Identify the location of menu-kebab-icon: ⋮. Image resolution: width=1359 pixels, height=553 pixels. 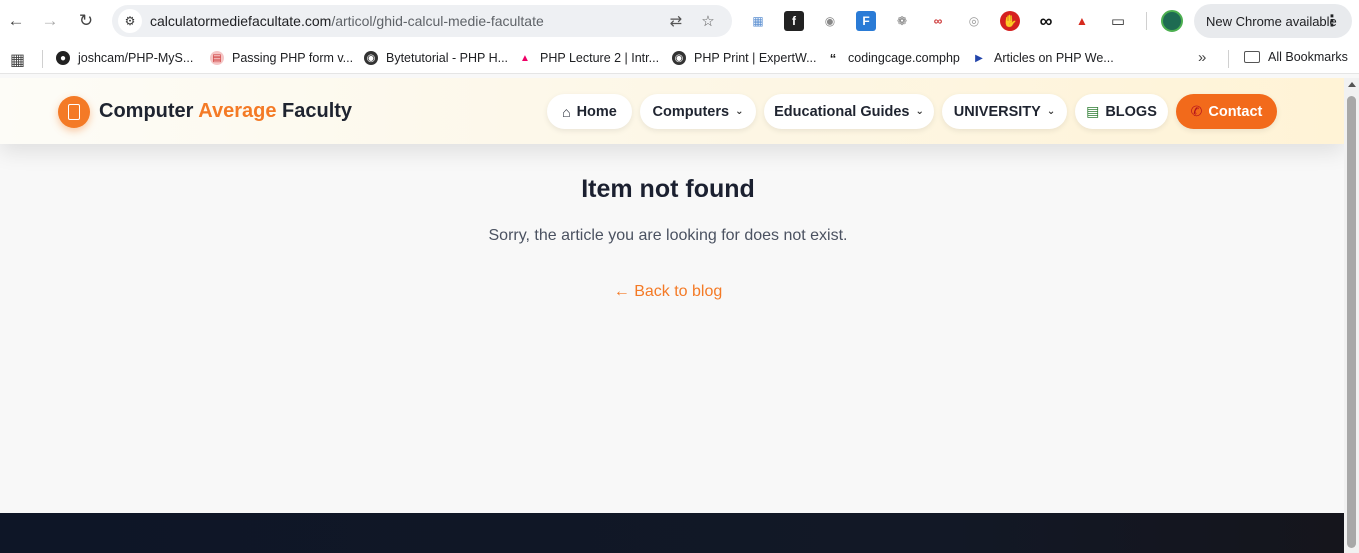
(1332, 21).